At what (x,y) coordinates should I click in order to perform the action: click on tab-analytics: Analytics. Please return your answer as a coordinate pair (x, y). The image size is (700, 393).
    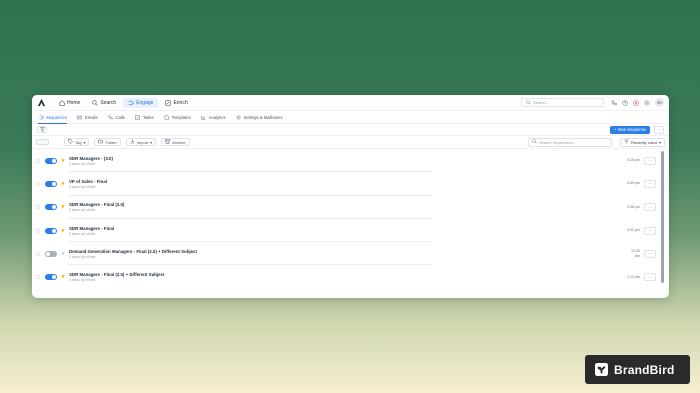
    Looking at the image, I should click on (213, 117).